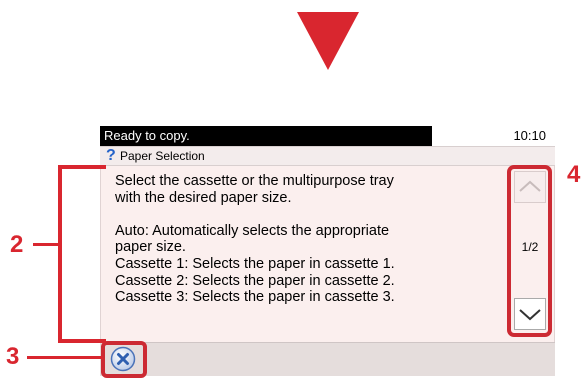  What do you see at coordinates (327, 359) in the screenshot?
I see `bottom-bar` at bounding box center [327, 359].